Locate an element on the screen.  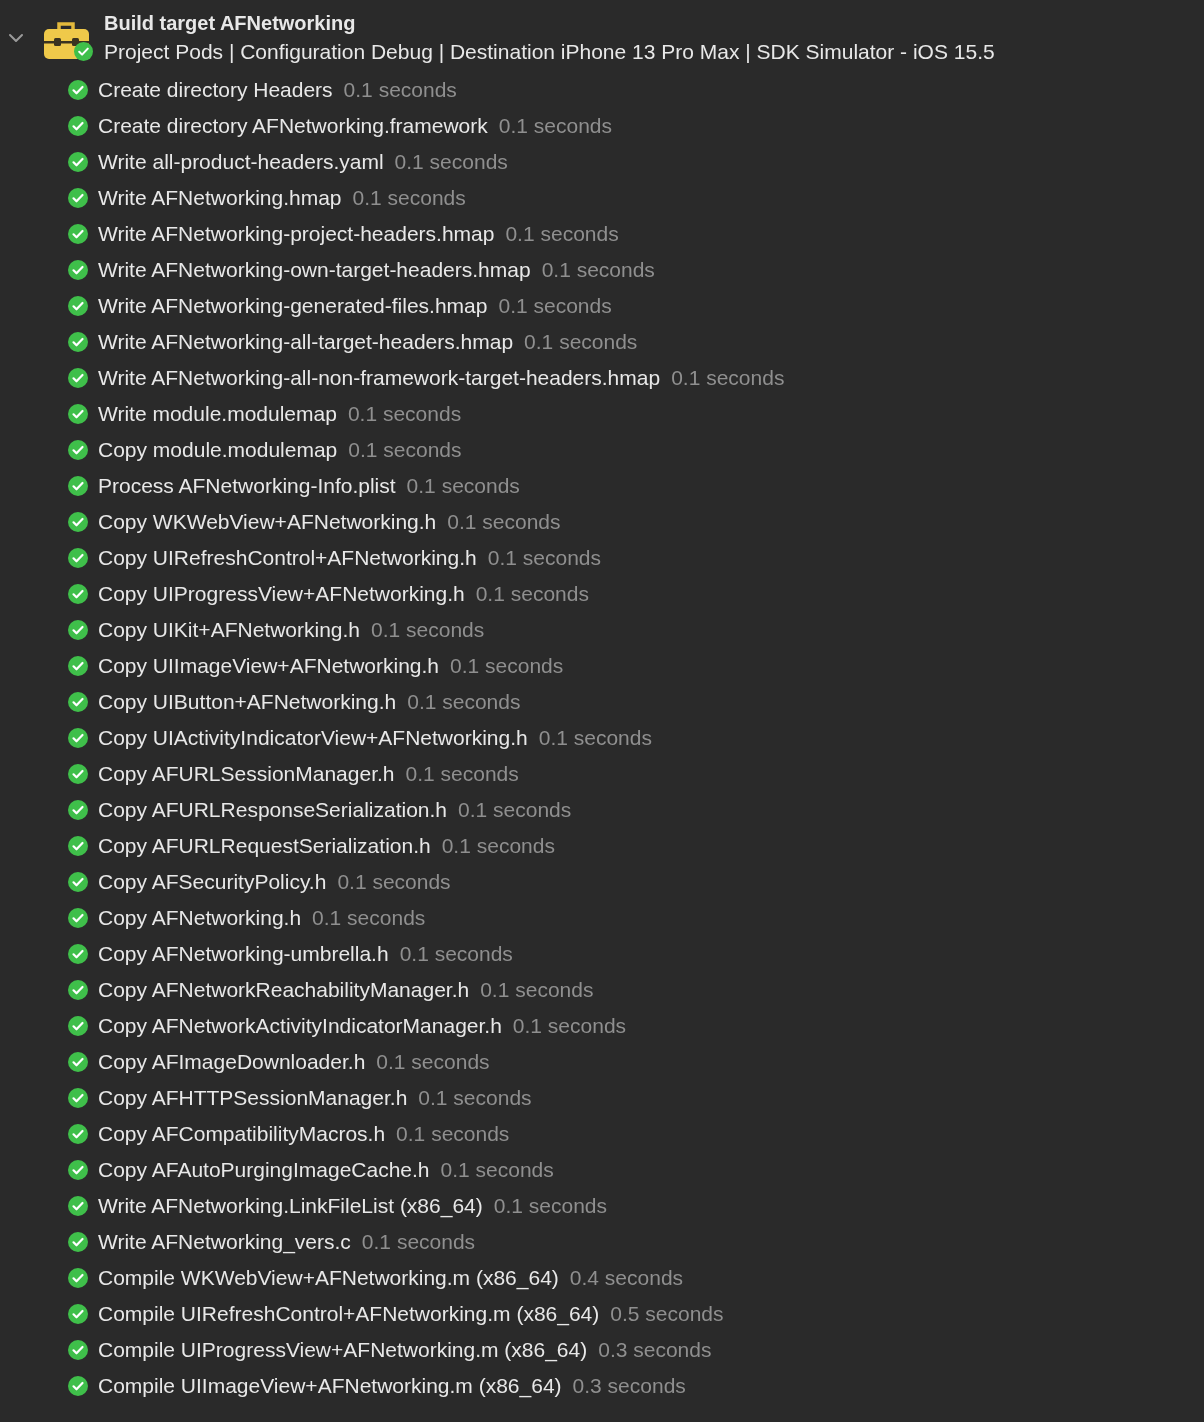
step-name: Create directory Headers is located at coordinates (215, 90).